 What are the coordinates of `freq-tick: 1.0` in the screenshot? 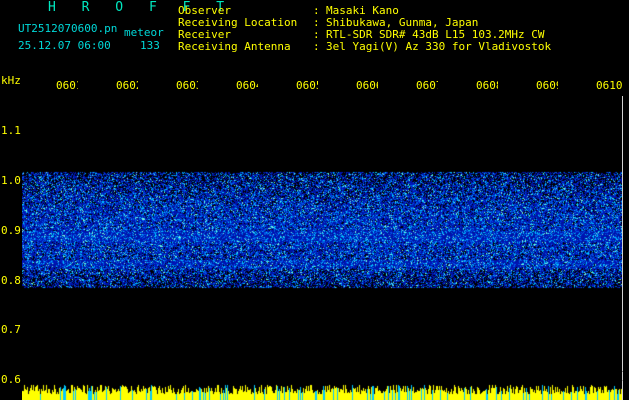 It's located at (11, 180).